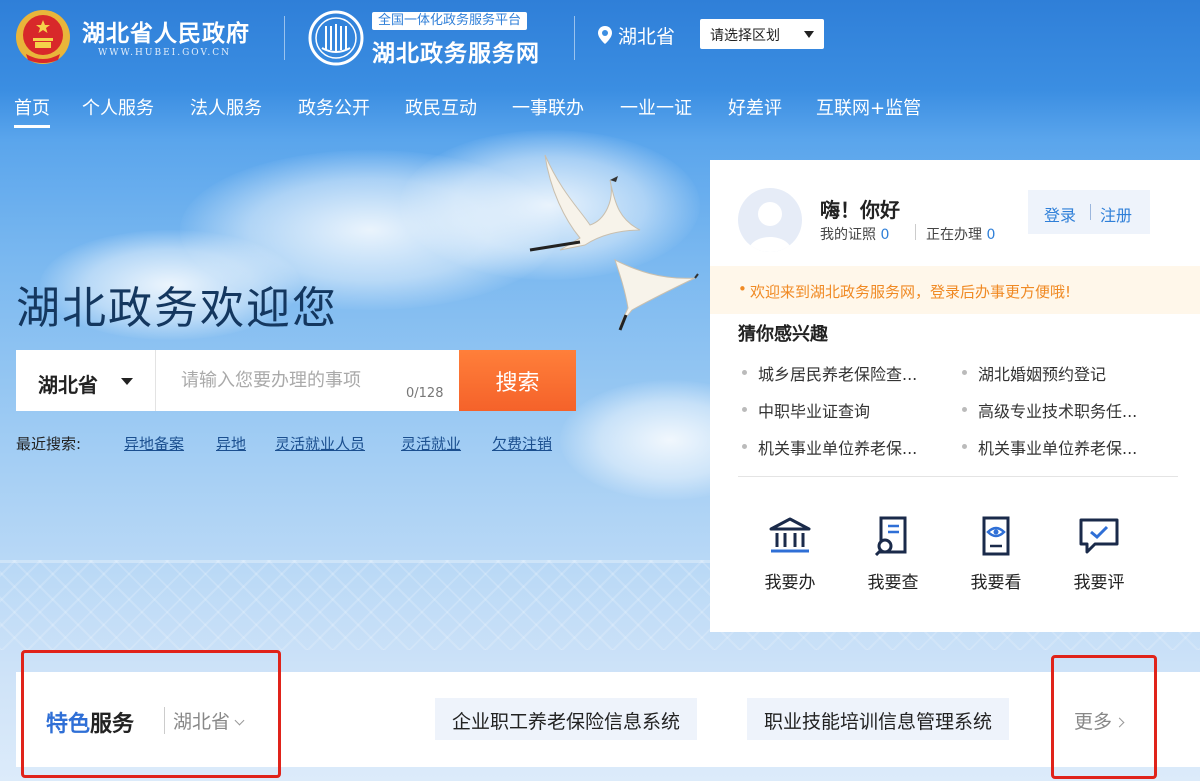 Image resolution: width=1200 pixels, height=781 pixels. I want to click on avatar, so click(770, 220).